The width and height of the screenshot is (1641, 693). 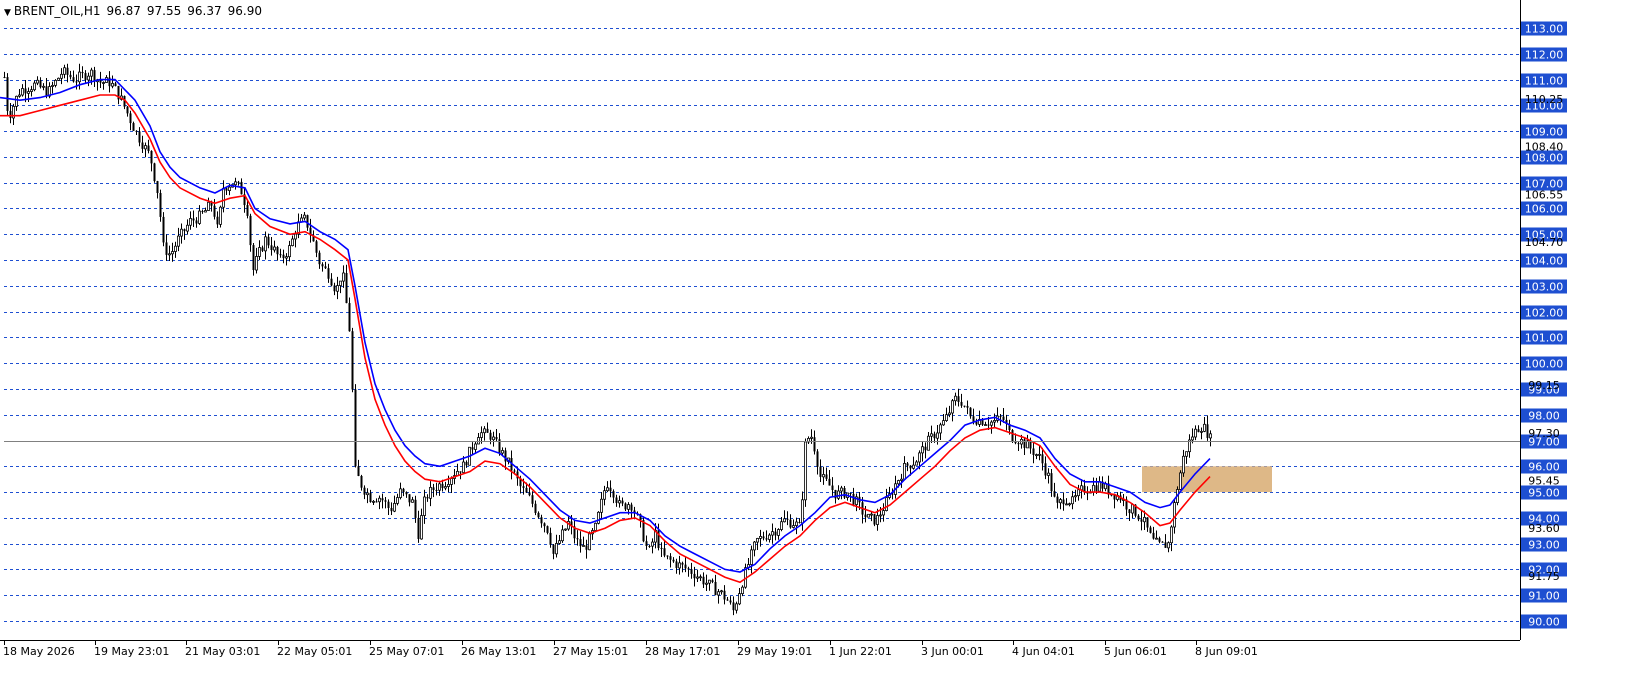 What do you see at coordinates (1544, 132) in the screenshot?
I see `price-label: 109.00` at bounding box center [1544, 132].